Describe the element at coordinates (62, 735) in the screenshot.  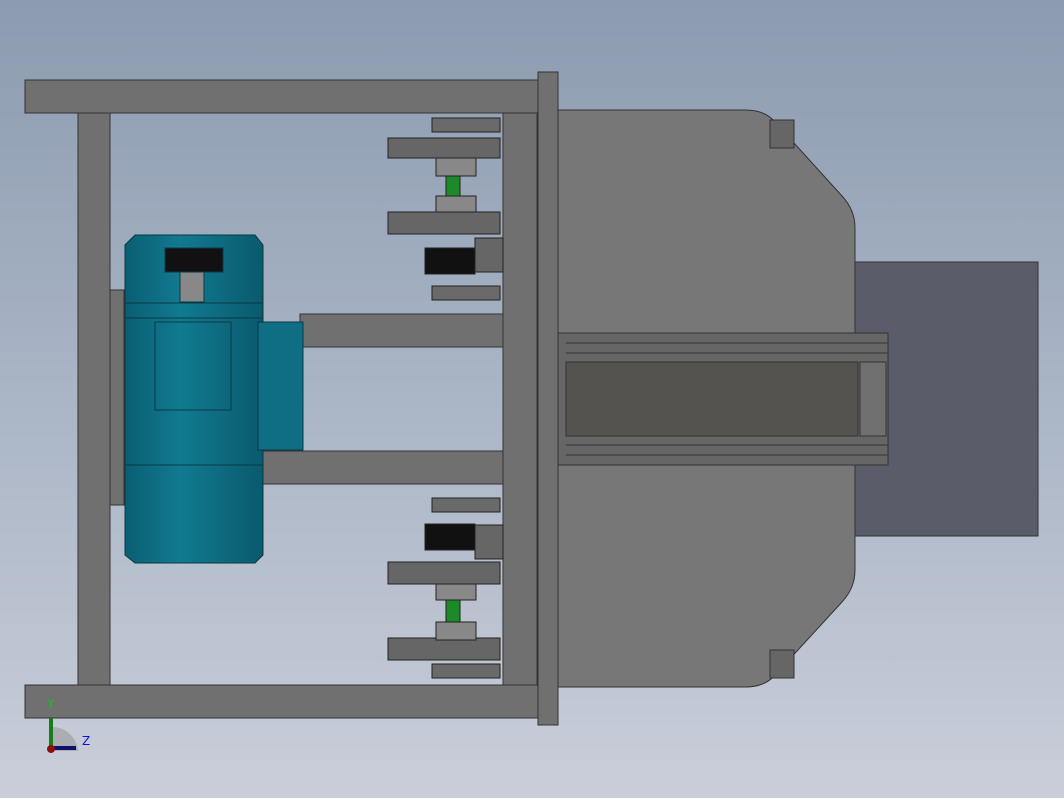
I see `axis-triad` at that location.